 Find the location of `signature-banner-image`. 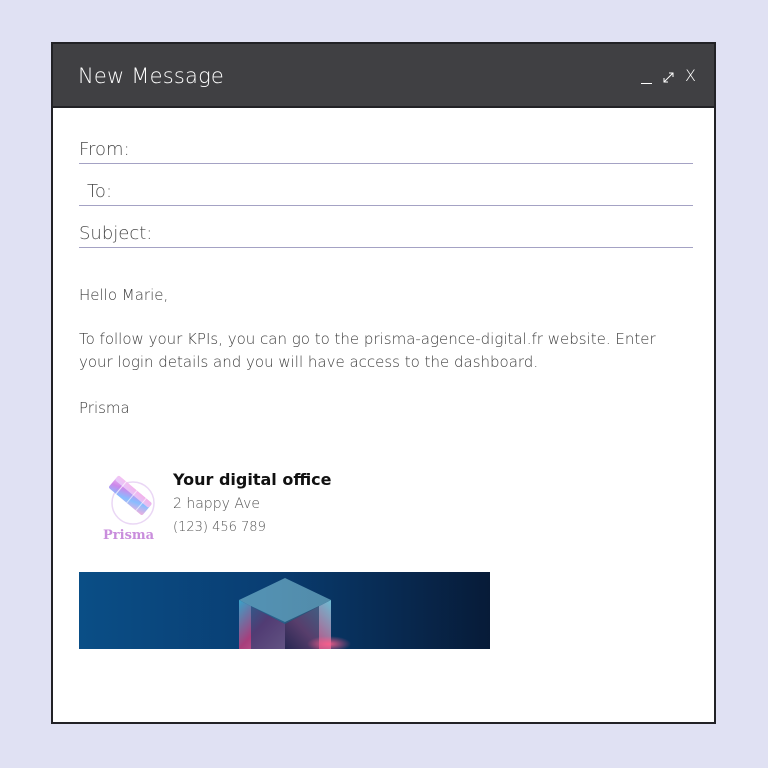

signature-banner-image is located at coordinates (284, 610).